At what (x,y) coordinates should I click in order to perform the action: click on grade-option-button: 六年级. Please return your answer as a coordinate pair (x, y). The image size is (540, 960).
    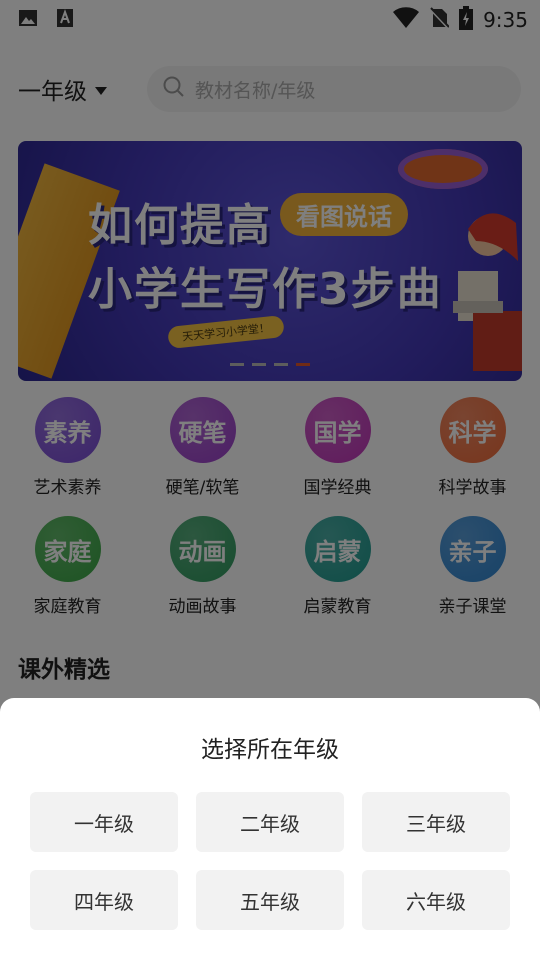
    Looking at the image, I should click on (436, 900).